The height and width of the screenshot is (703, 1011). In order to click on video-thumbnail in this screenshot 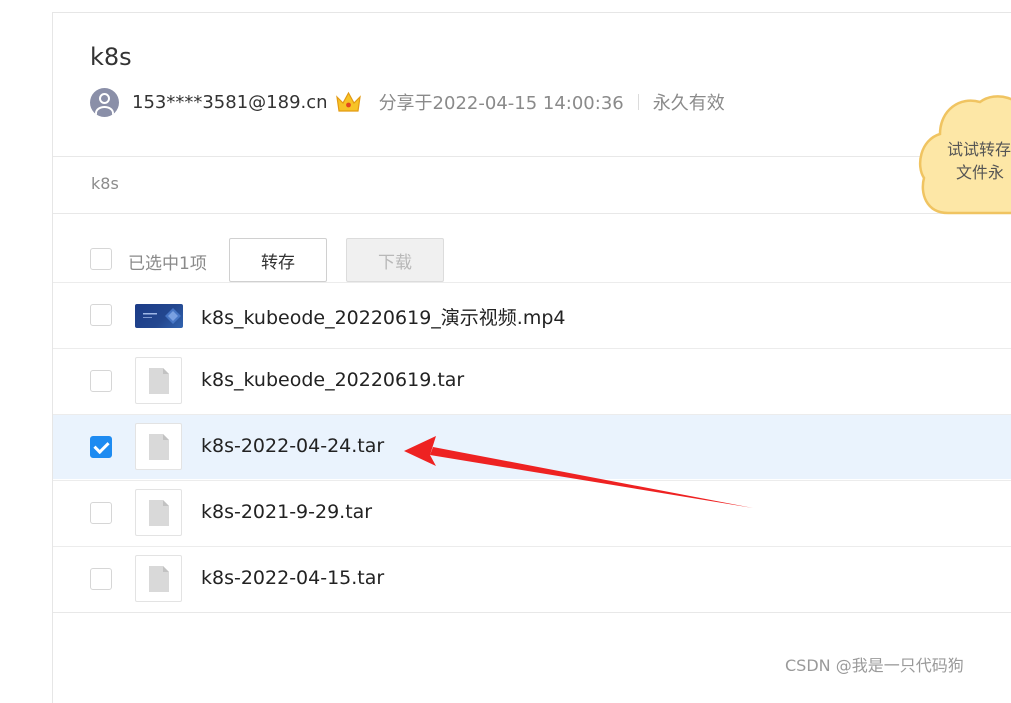, I will do `click(159, 316)`.